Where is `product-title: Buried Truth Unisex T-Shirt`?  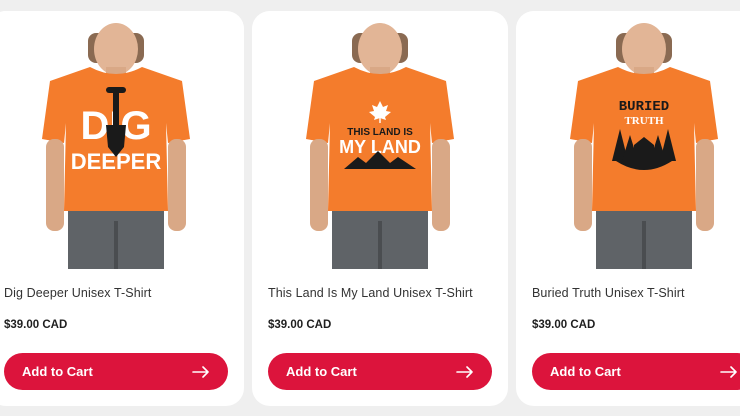 product-title: Buried Truth Unisex T-Shirt is located at coordinates (608, 293).